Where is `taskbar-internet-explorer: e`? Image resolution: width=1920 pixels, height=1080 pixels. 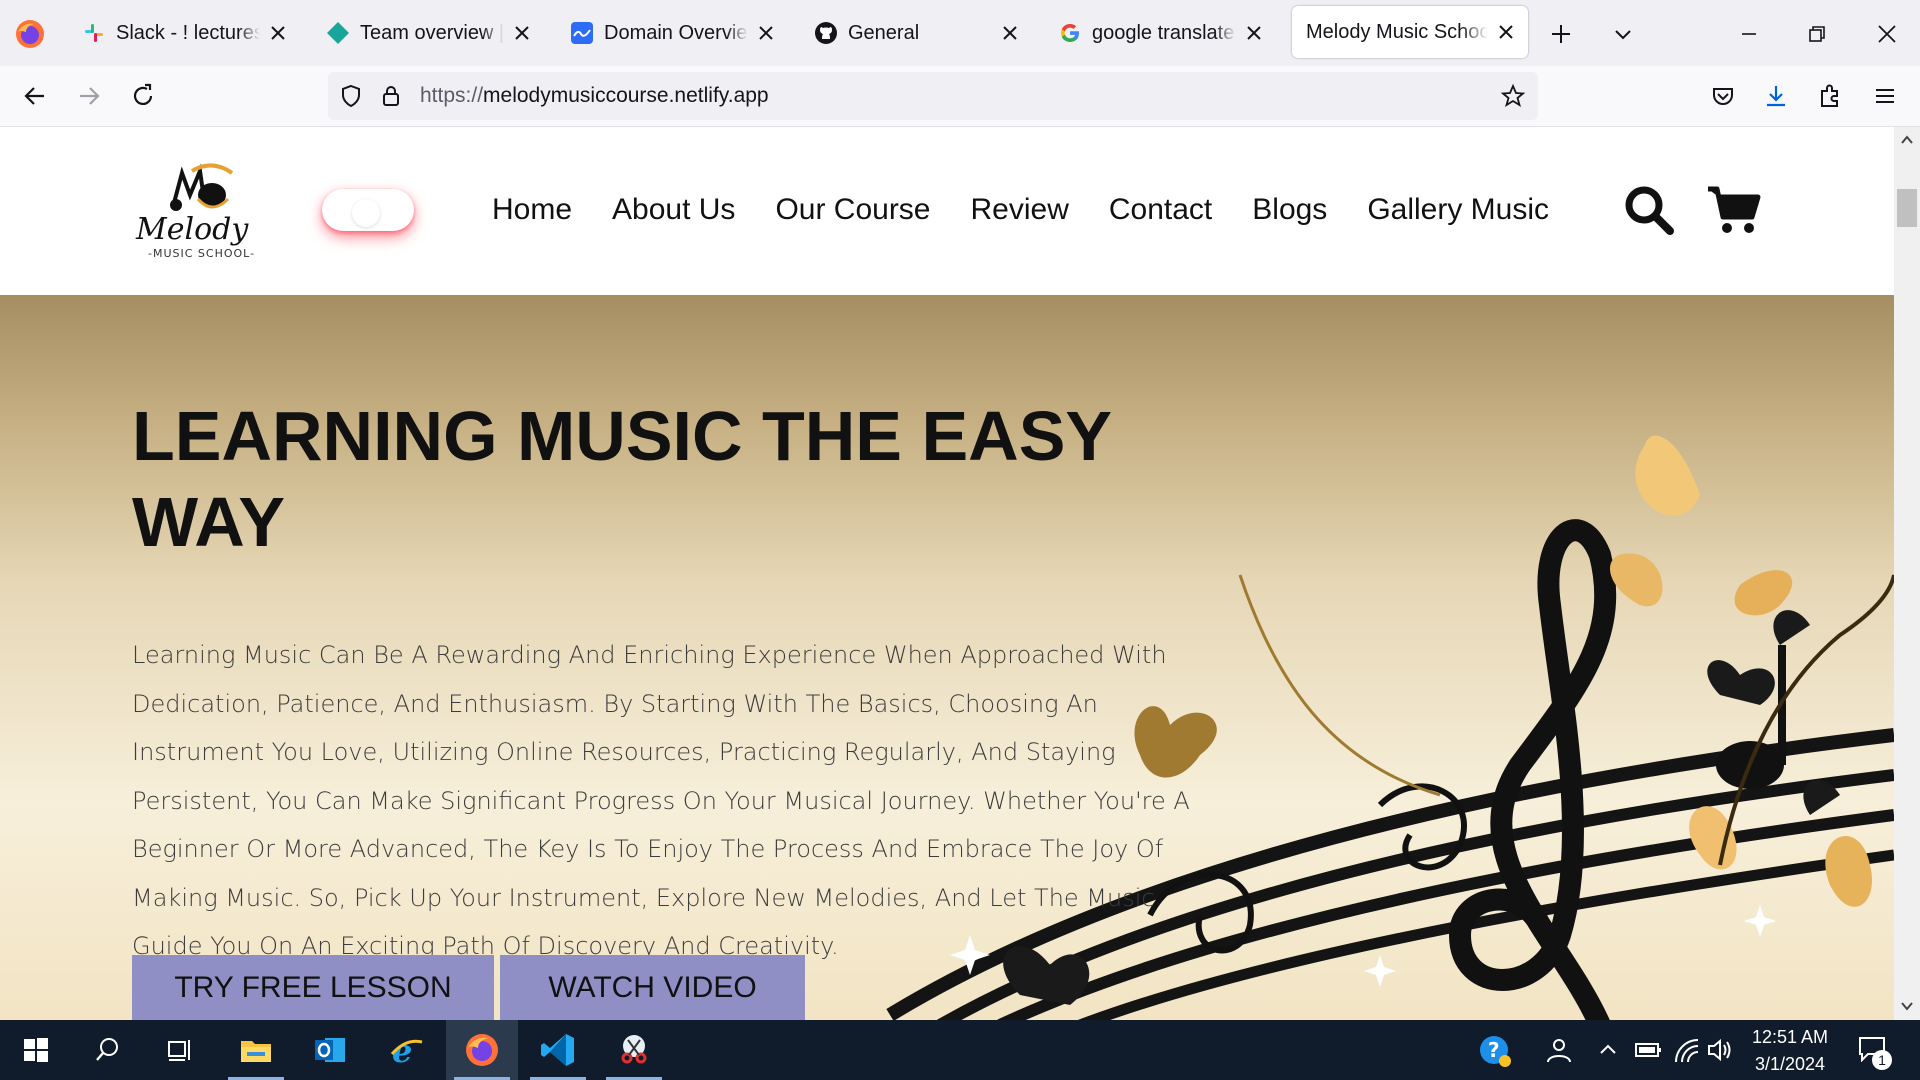 taskbar-internet-explorer: e is located at coordinates (406, 1050).